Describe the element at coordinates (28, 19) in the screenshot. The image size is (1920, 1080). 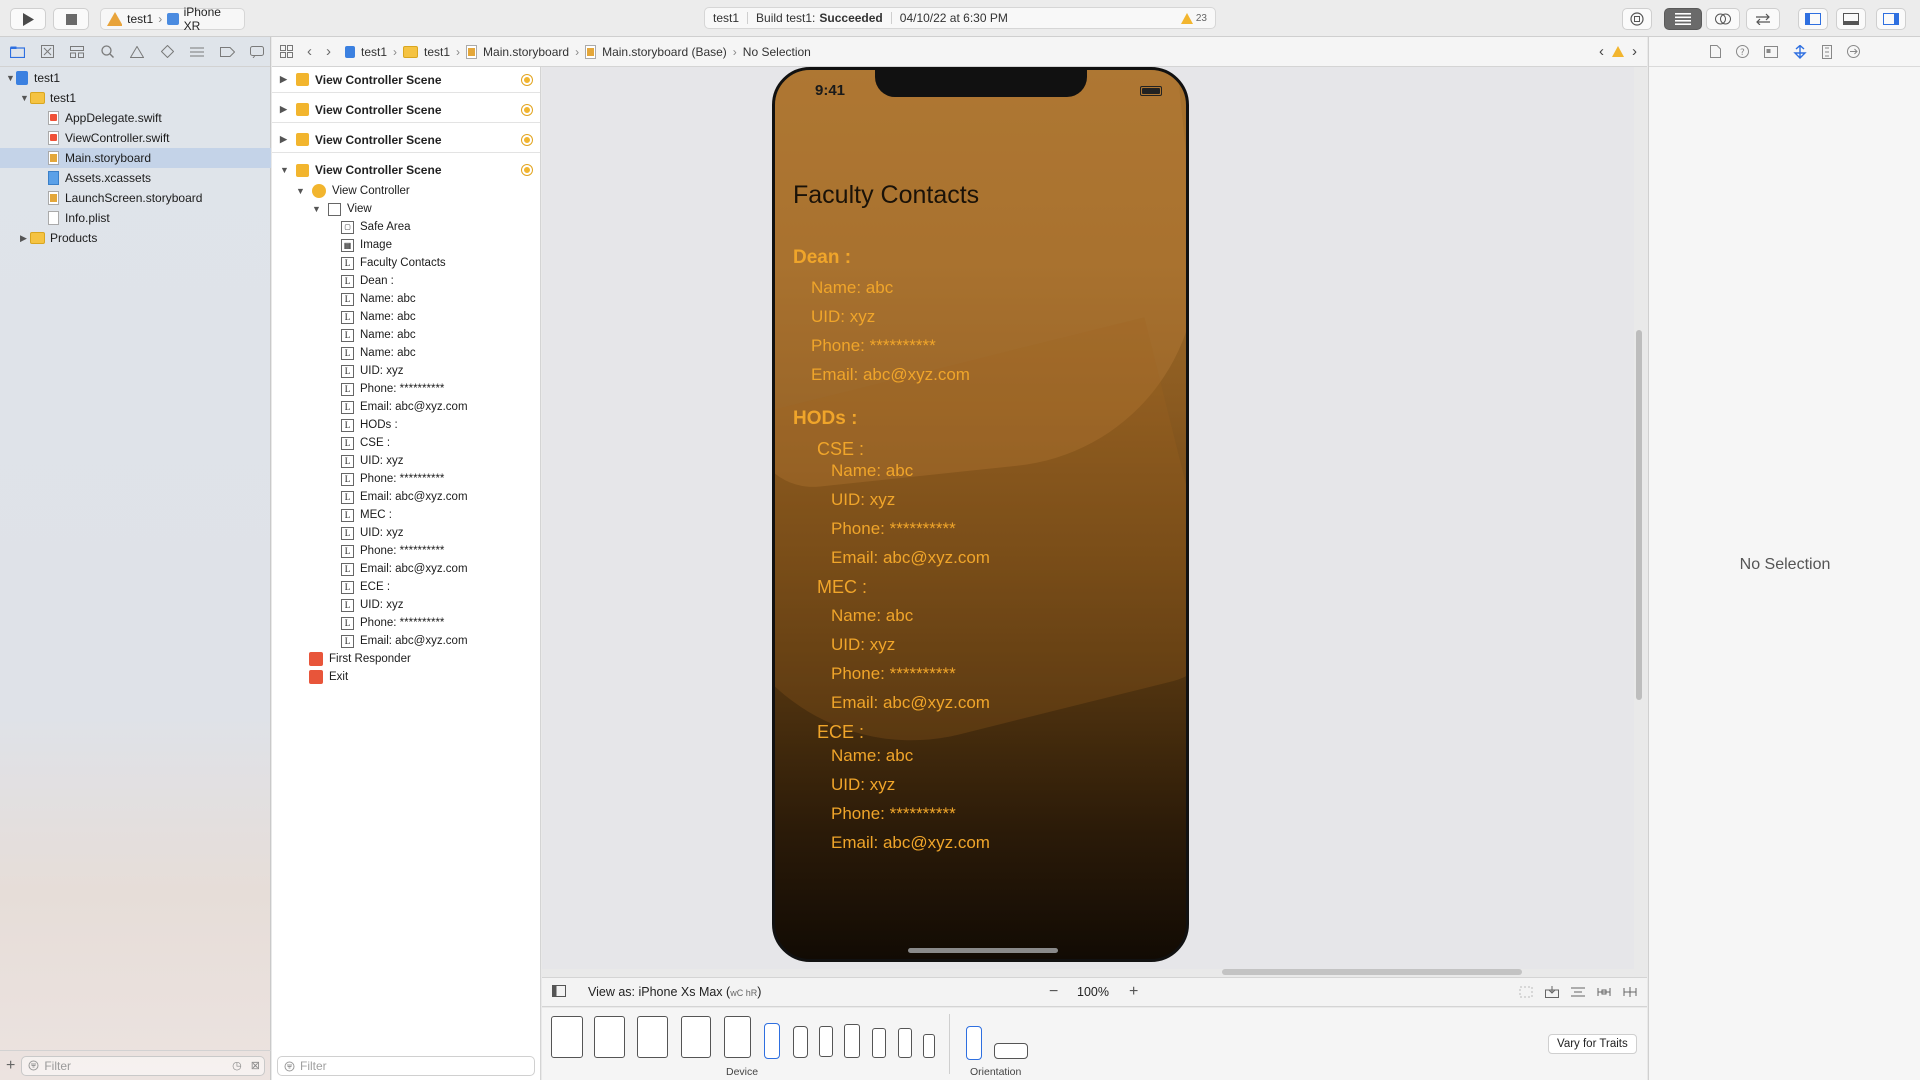
I see `run-button` at that location.